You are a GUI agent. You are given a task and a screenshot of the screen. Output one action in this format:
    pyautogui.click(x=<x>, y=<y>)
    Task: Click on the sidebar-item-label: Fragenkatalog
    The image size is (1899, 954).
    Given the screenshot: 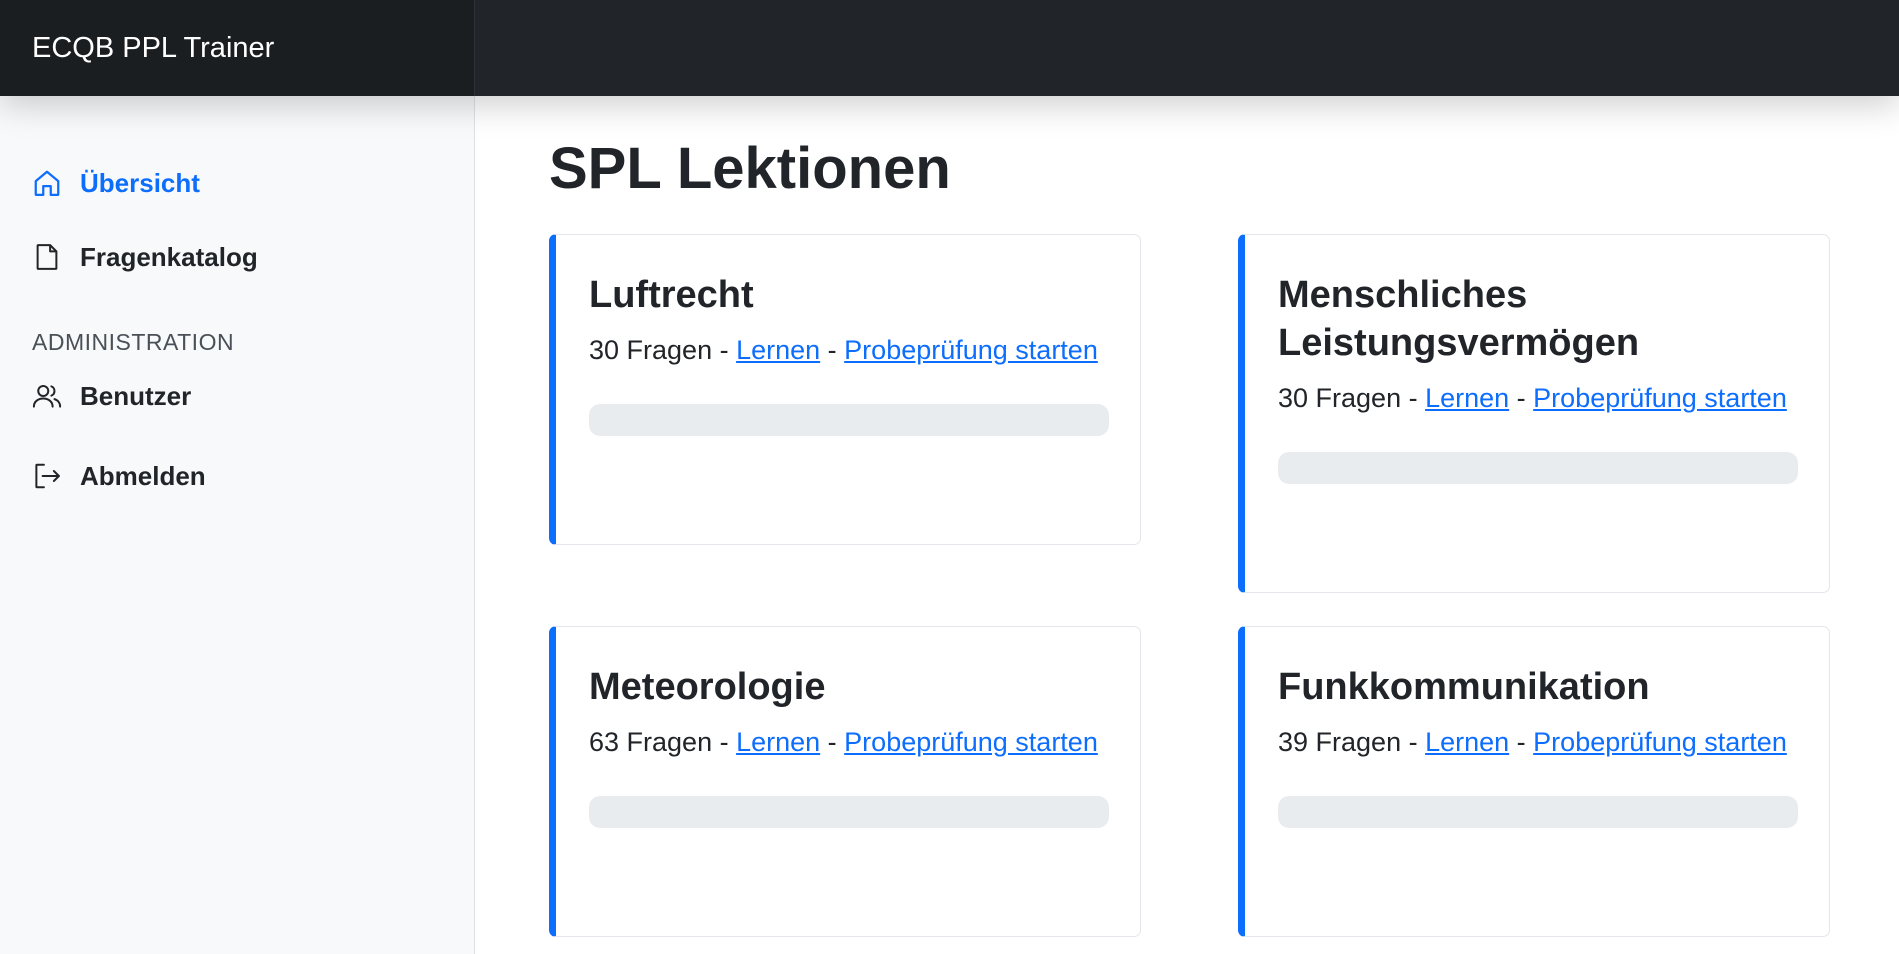 What is the action you would take?
    pyautogui.click(x=169, y=256)
    